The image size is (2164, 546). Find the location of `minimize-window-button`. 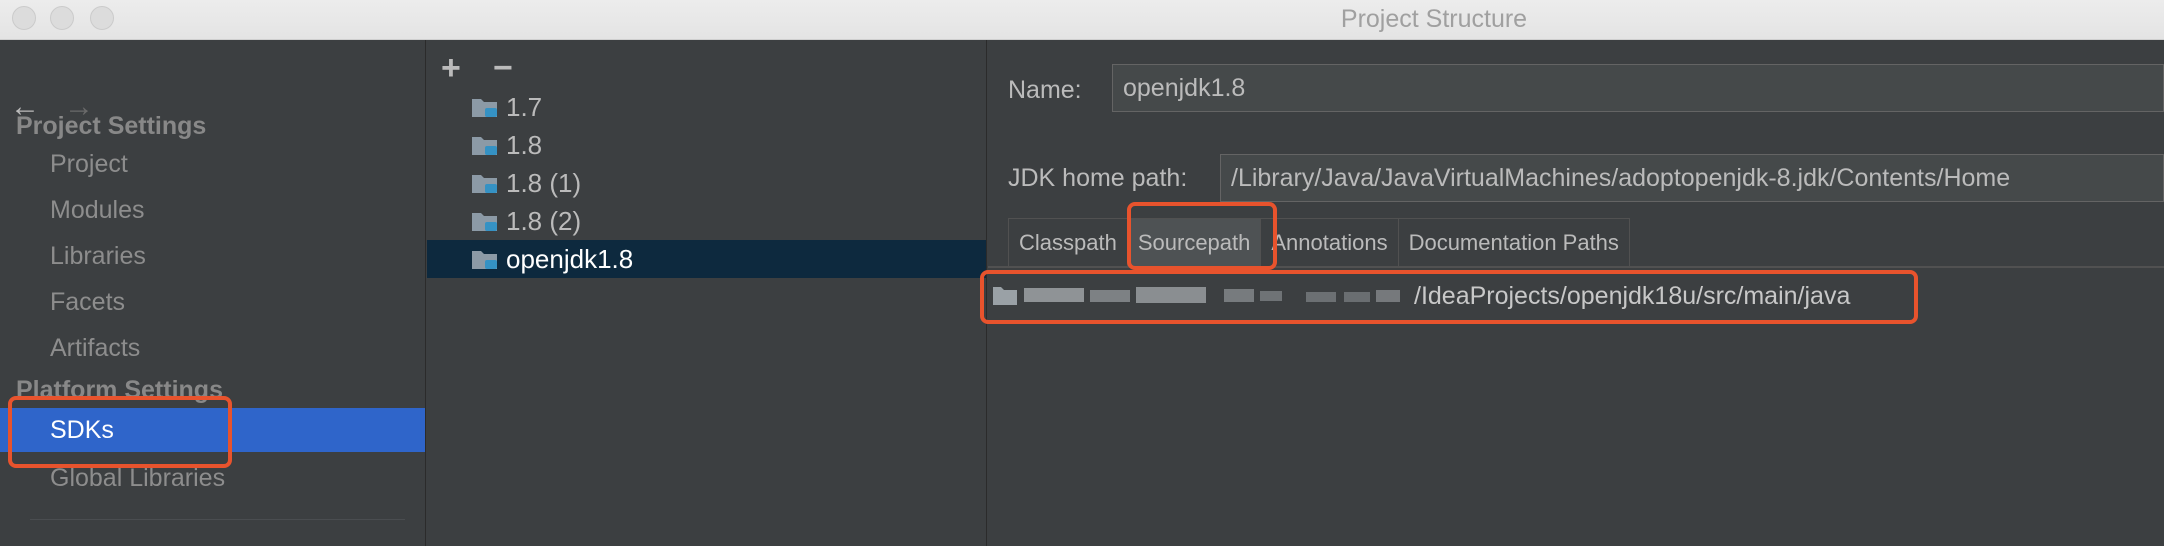

minimize-window-button is located at coordinates (62, 18).